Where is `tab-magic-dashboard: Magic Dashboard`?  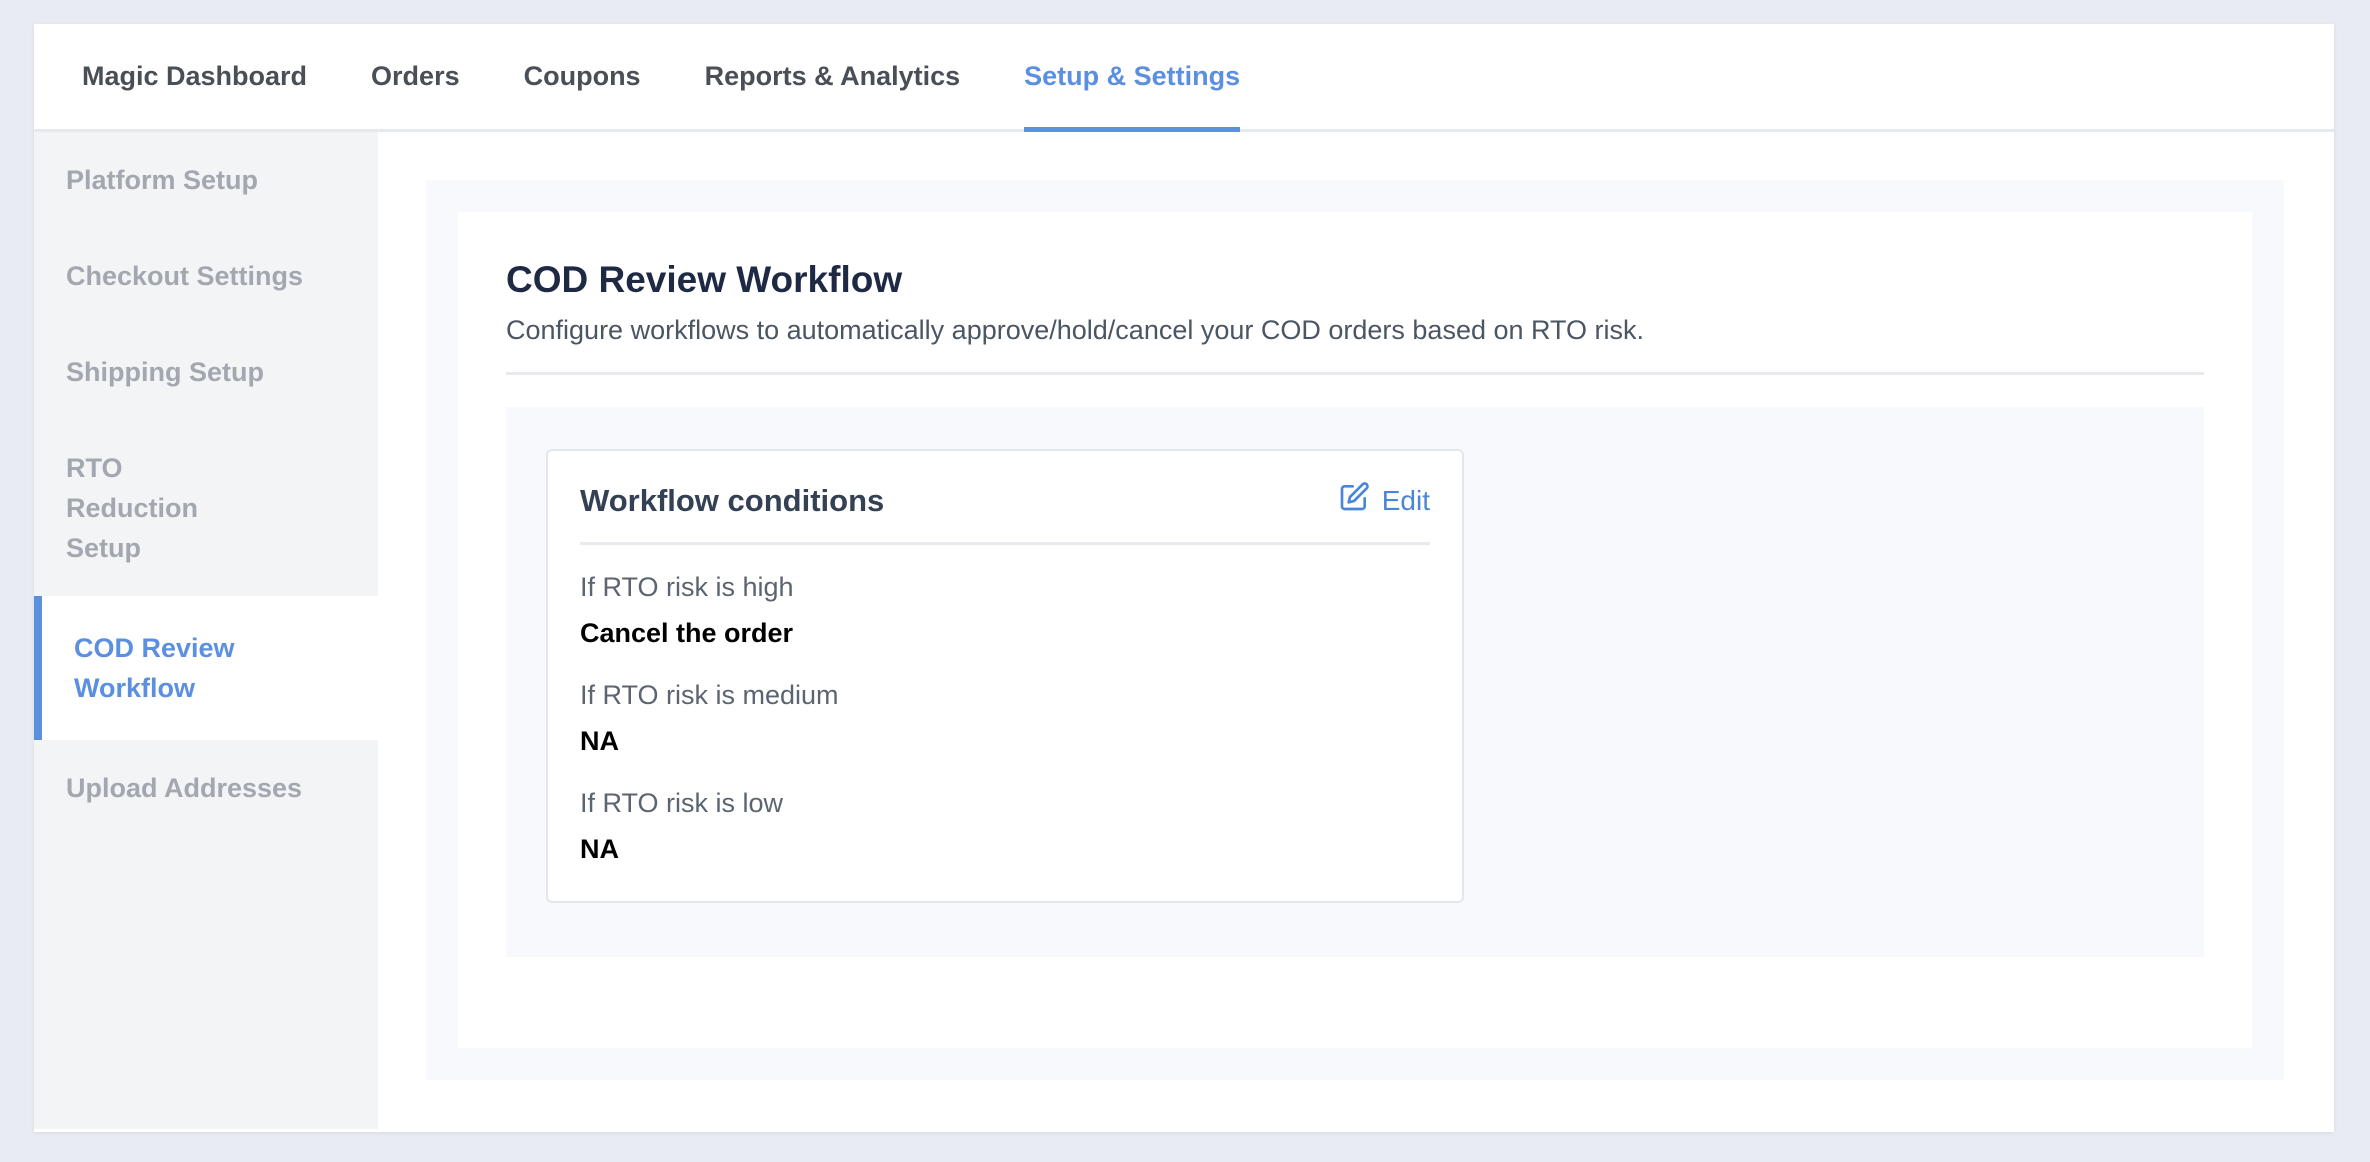 tab-magic-dashboard: Magic Dashboard is located at coordinates (194, 76).